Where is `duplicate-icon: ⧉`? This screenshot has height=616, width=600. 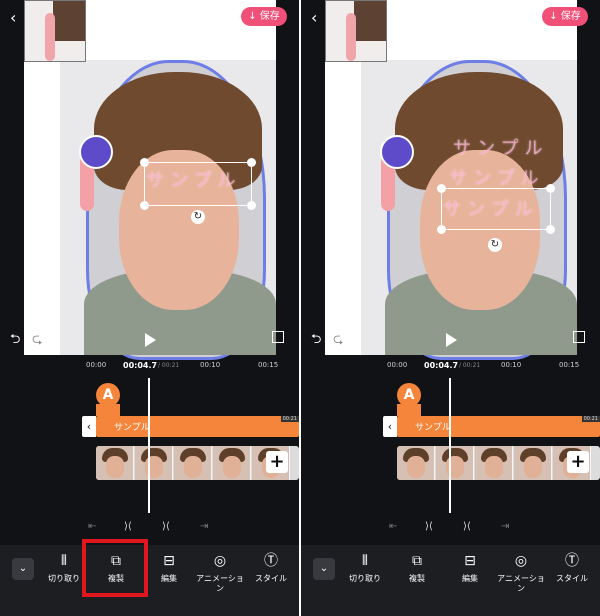 duplicate-icon: ⧉ is located at coordinates (417, 561).